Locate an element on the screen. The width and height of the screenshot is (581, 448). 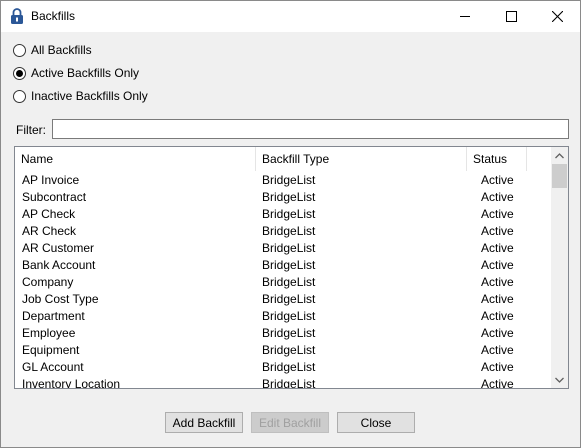
cell-name: AP Check is located at coordinates (49, 214).